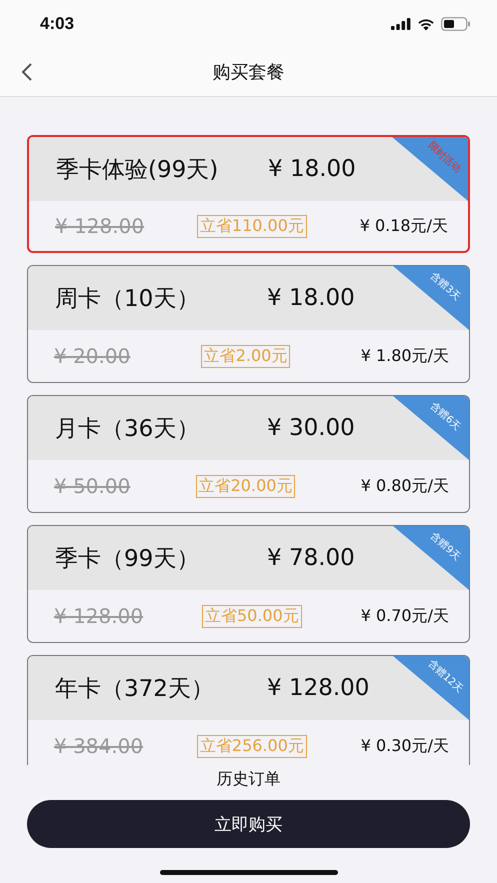 The image size is (497, 883). What do you see at coordinates (248, 710) in the screenshot?
I see `plan-card: 年卡（372天） ¥ 128.00 ¥ 384.00 立省256.00元 ¥ 0.30元/天 含赠12天` at bounding box center [248, 710].